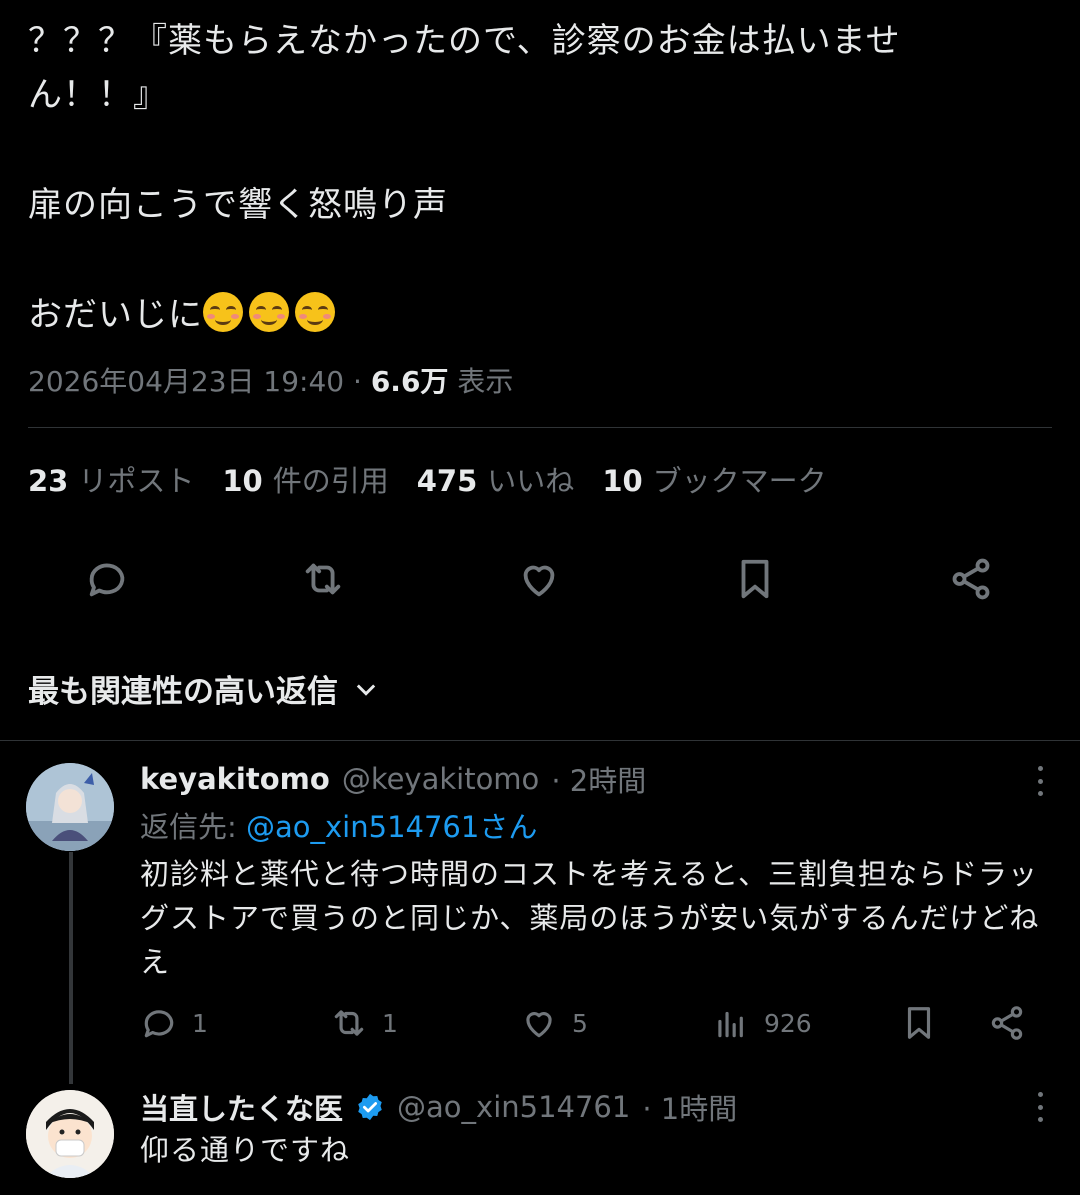 Image resolution: width=1080 pixels, height=1195 pixels. Describe the element at coordinates (390, 1023) in the screenshot. I see `repost-count: 1` at that location.